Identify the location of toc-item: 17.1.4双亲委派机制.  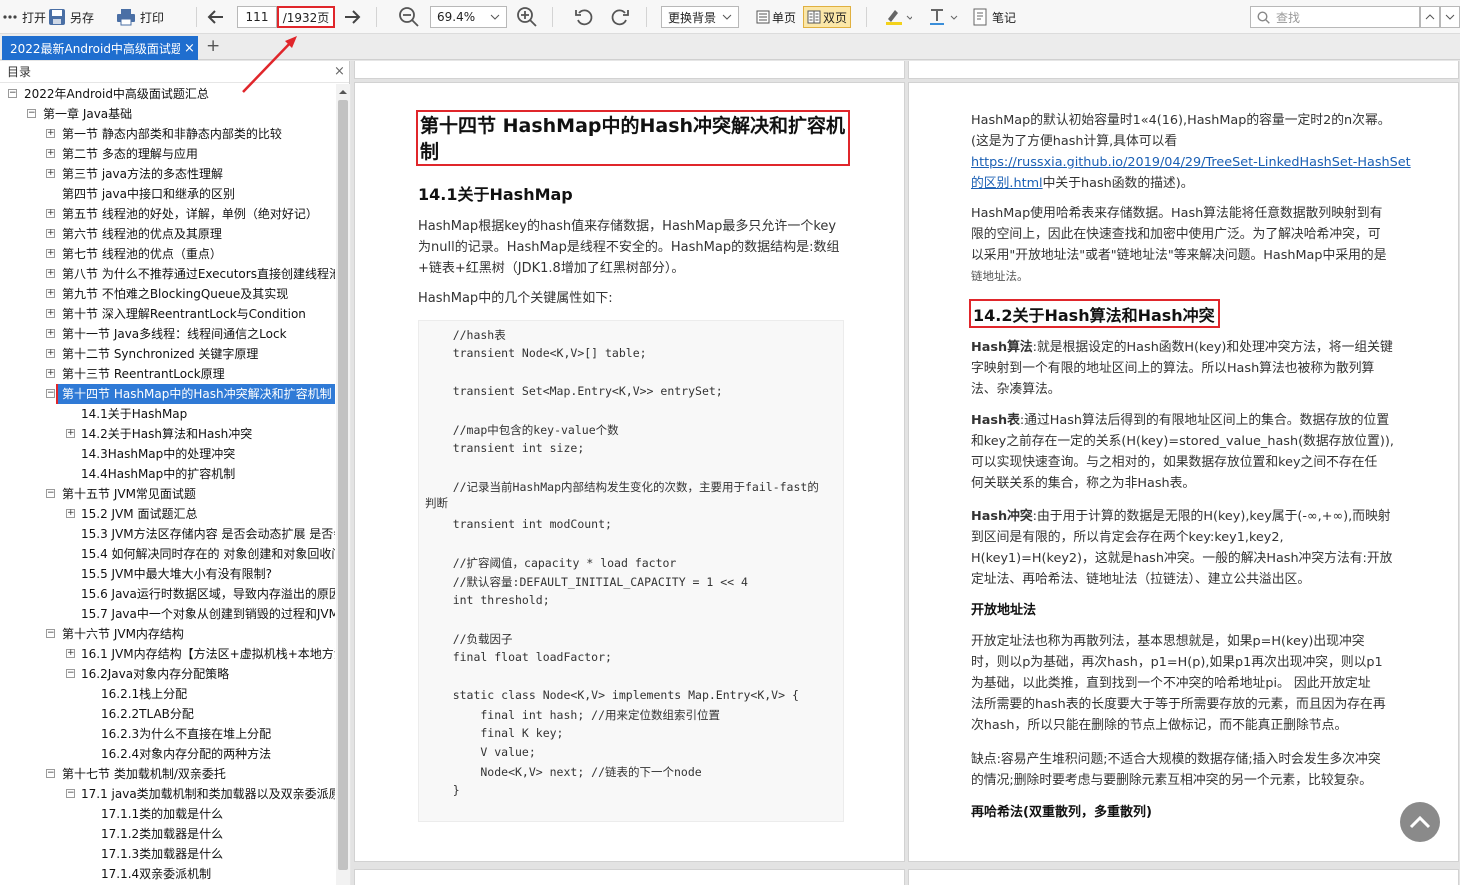
(167, 874).